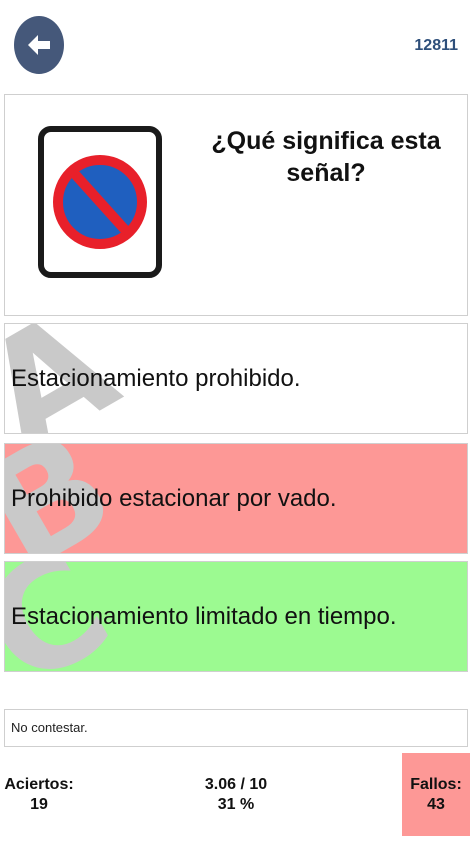 The width and height of the screenshot is (474, 842). Describe the element at coordinates (39, 795) in the screenshot. I see `correct-count: Aciertos: 19` at that location.